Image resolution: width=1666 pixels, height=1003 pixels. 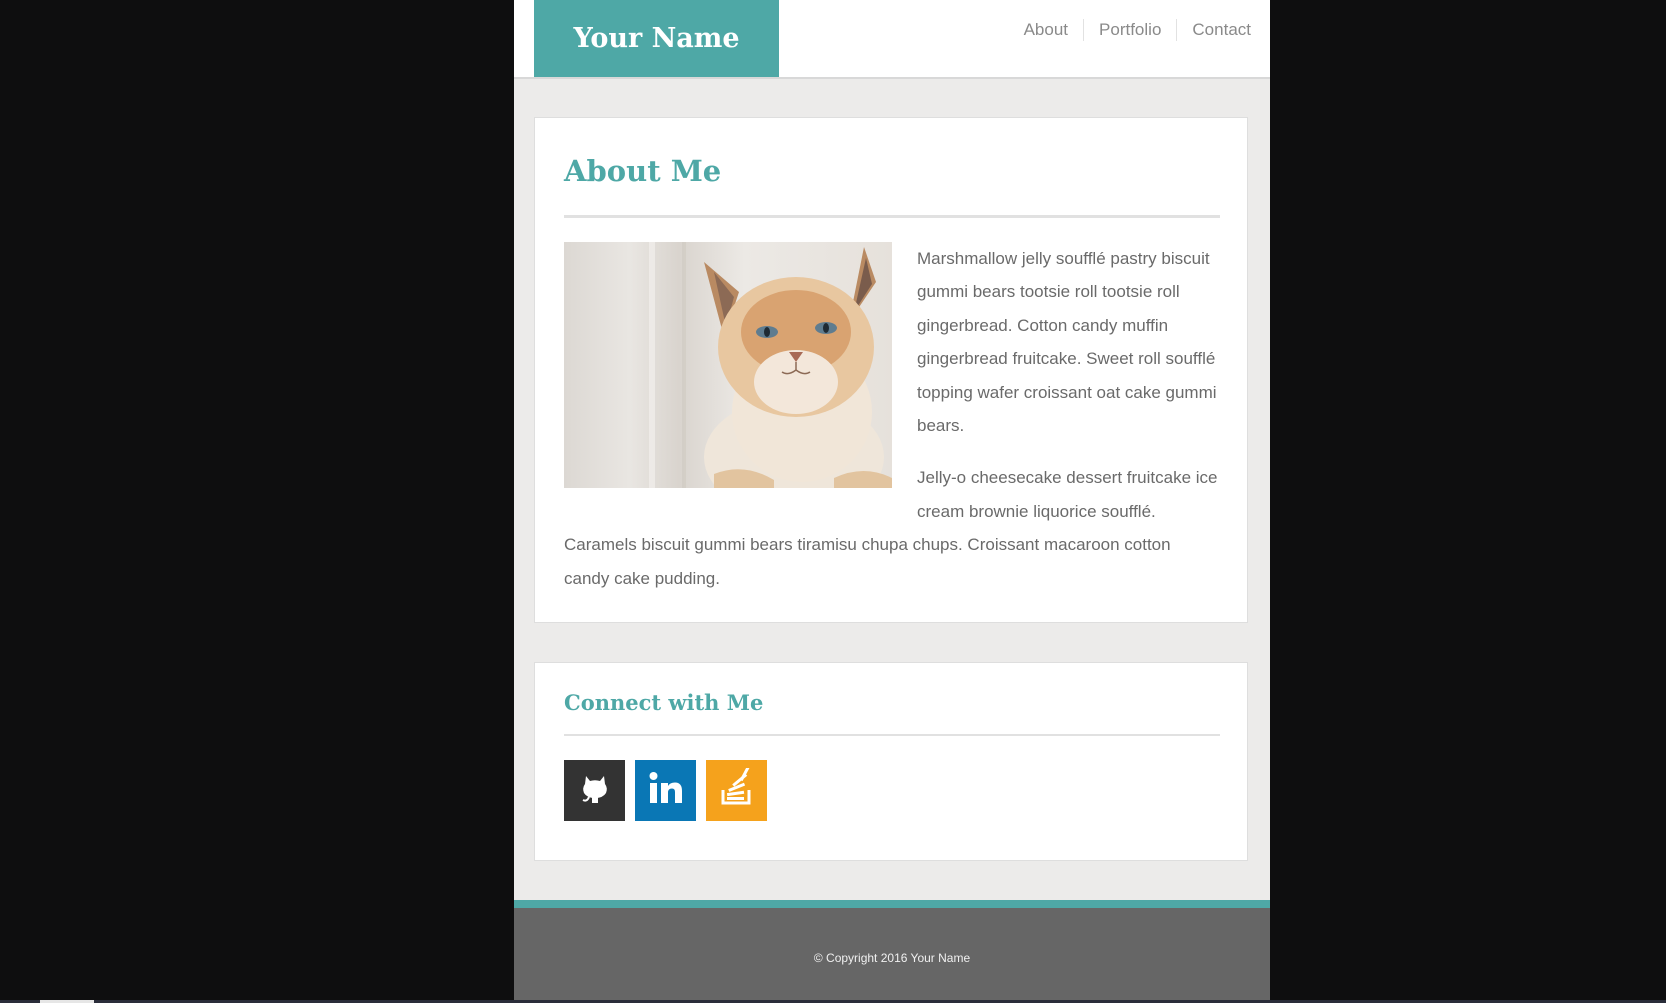 I want to click on copyright-text: © Copyright 2016 Your Name, so click(x=892, y=958).